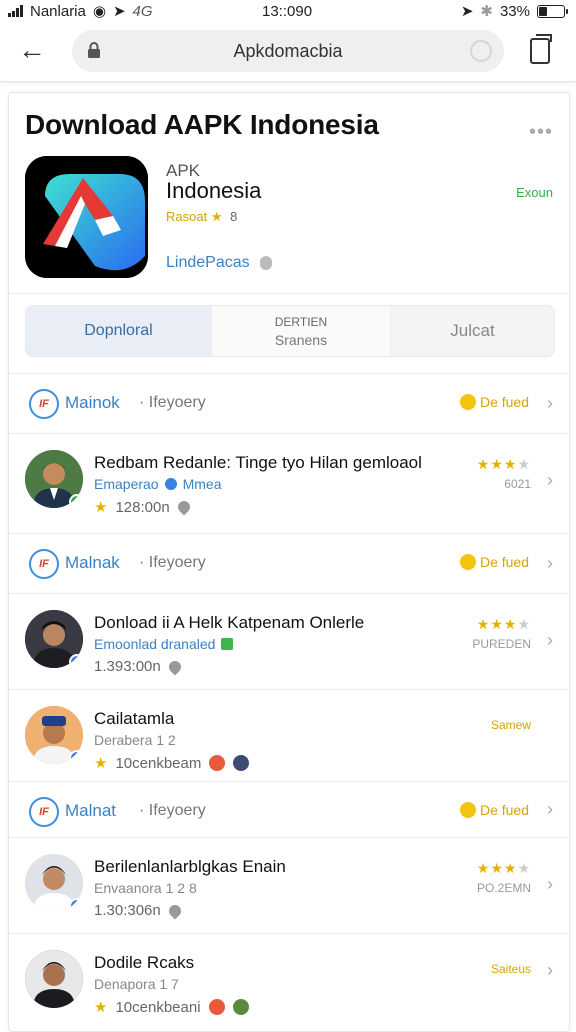  What do you see at coordinates (170, 484) in the screenshot?
I see `info-icon` at bounding box center [170, 484].